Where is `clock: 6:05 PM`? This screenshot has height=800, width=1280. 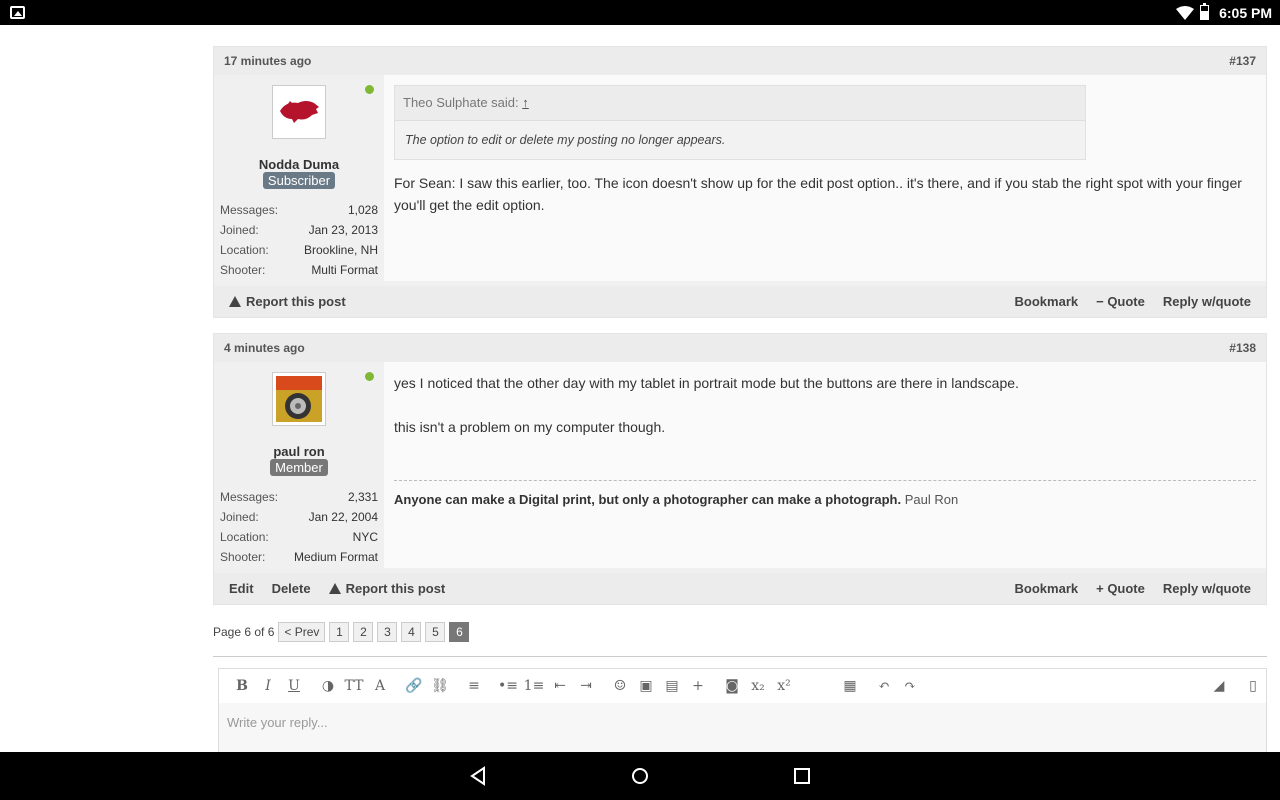
clock: 6:05 PM is located at coordinates (1245, 12).